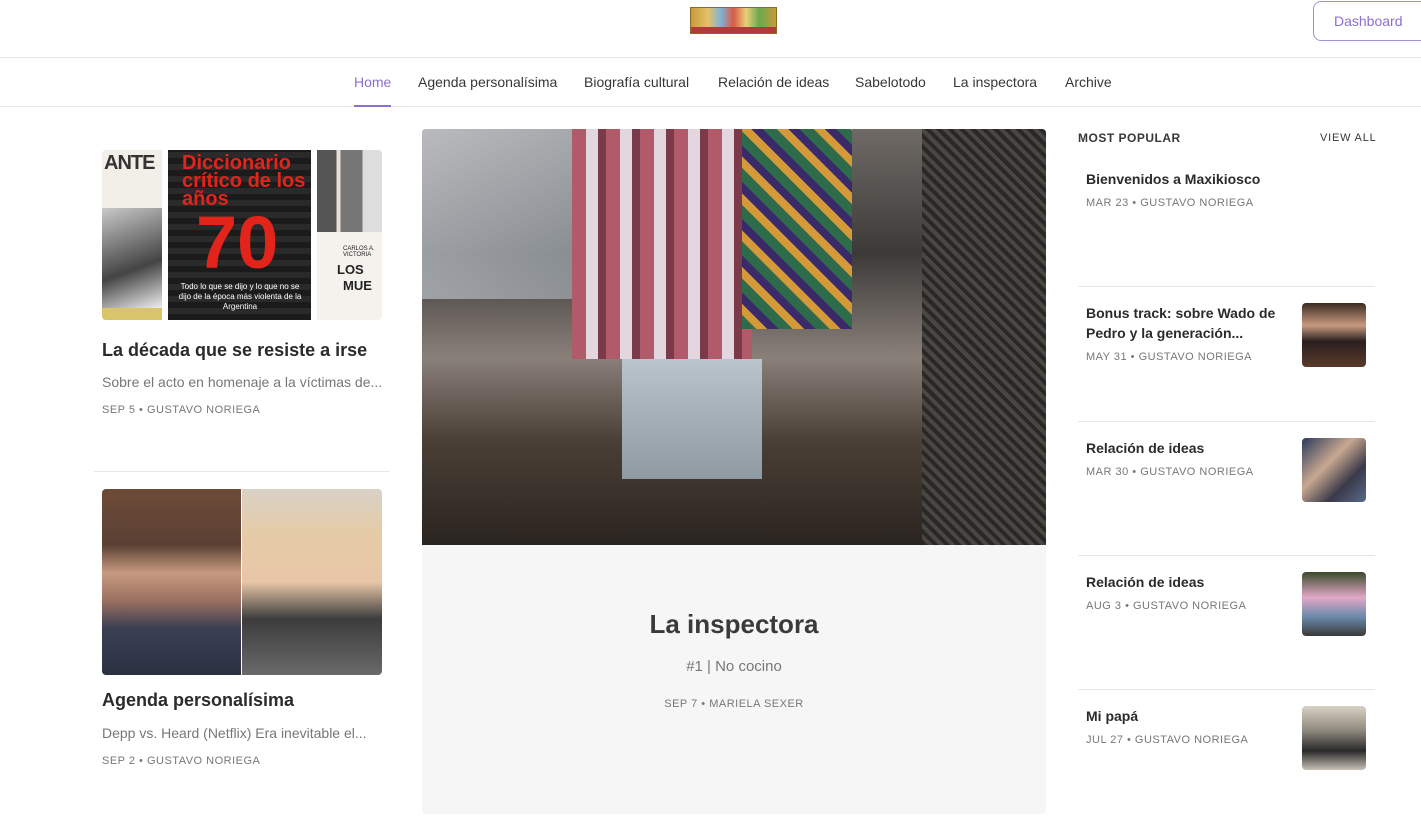 The image size is (1421, 823). I want to click on nav-la-inspectora: La inspectora, so click(995, 82).